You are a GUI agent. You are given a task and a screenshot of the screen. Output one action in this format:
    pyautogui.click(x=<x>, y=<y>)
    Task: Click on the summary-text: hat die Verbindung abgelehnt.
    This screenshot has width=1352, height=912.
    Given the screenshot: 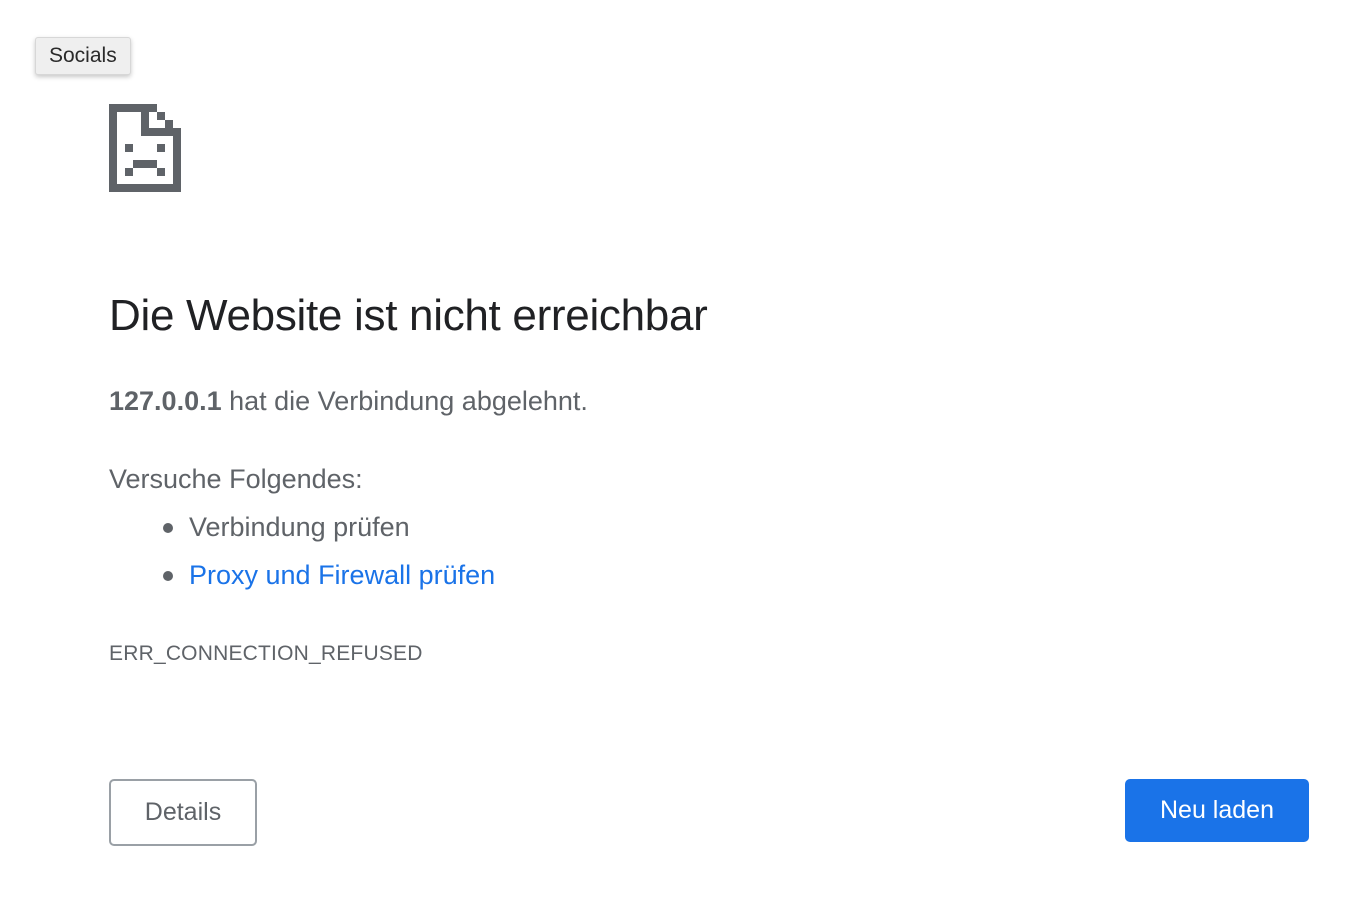 What is the action you would take?
    pyautogui.click(x=404, y=401)
    